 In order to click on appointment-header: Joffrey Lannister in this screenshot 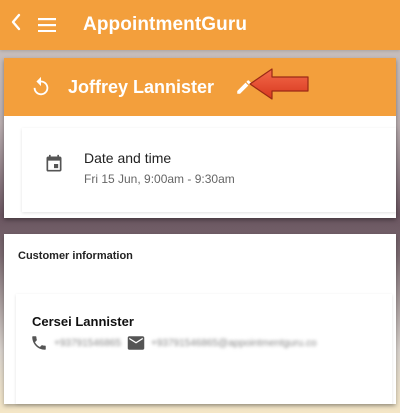, I will do `click(200, 87)`.